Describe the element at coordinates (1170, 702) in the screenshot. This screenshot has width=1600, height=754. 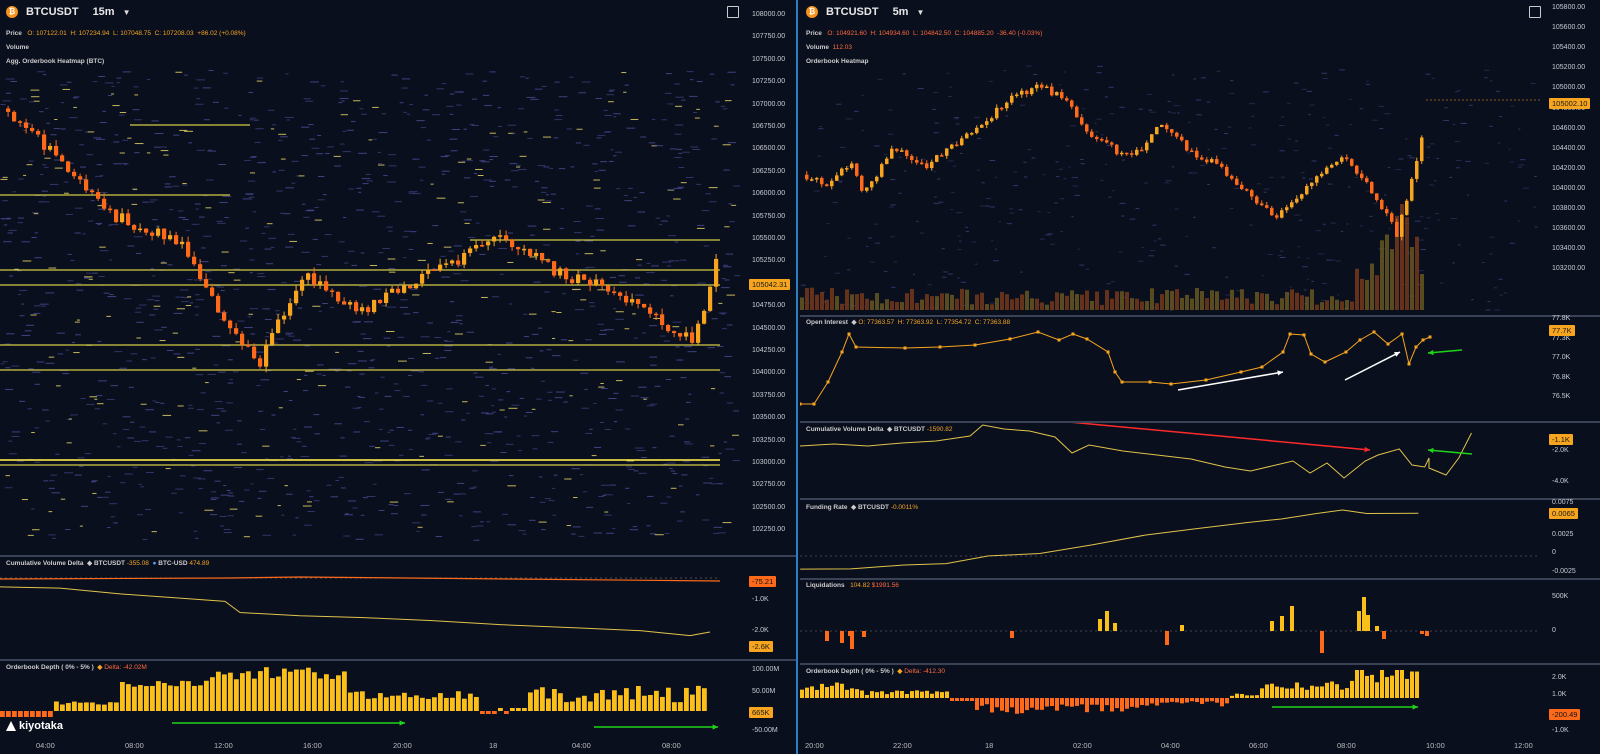
I see `right-depth-chart` at that location.